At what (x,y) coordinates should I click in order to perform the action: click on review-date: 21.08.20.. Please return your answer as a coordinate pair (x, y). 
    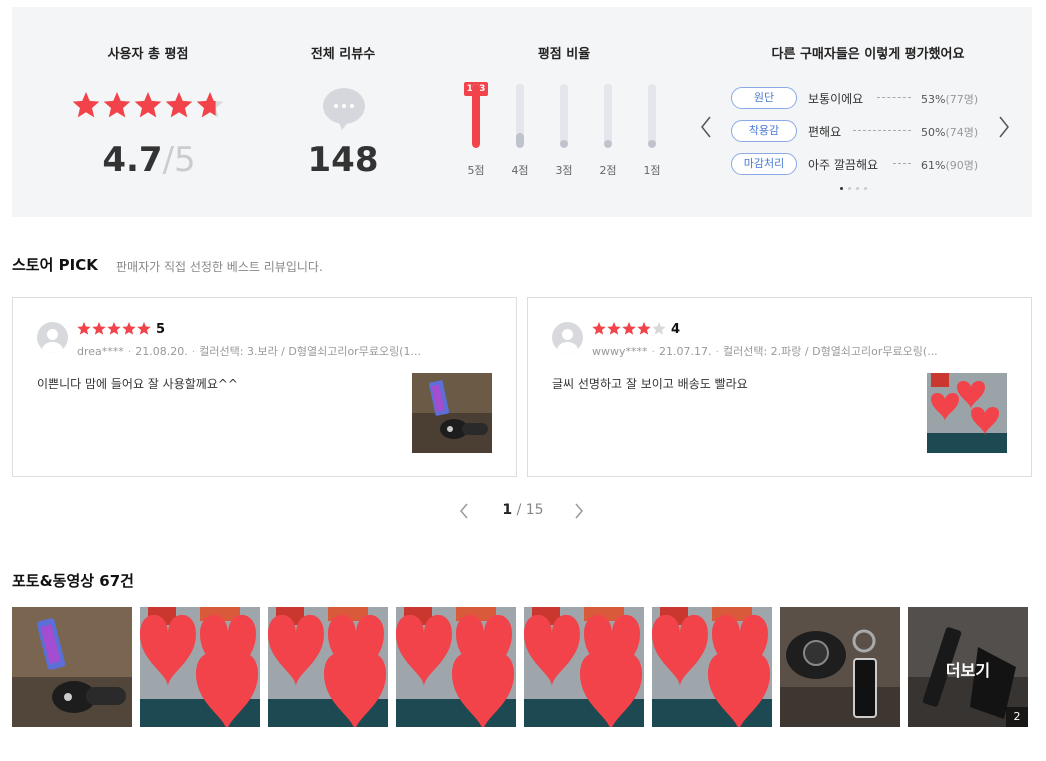
    Looking at the image, I should click on (161, 351).